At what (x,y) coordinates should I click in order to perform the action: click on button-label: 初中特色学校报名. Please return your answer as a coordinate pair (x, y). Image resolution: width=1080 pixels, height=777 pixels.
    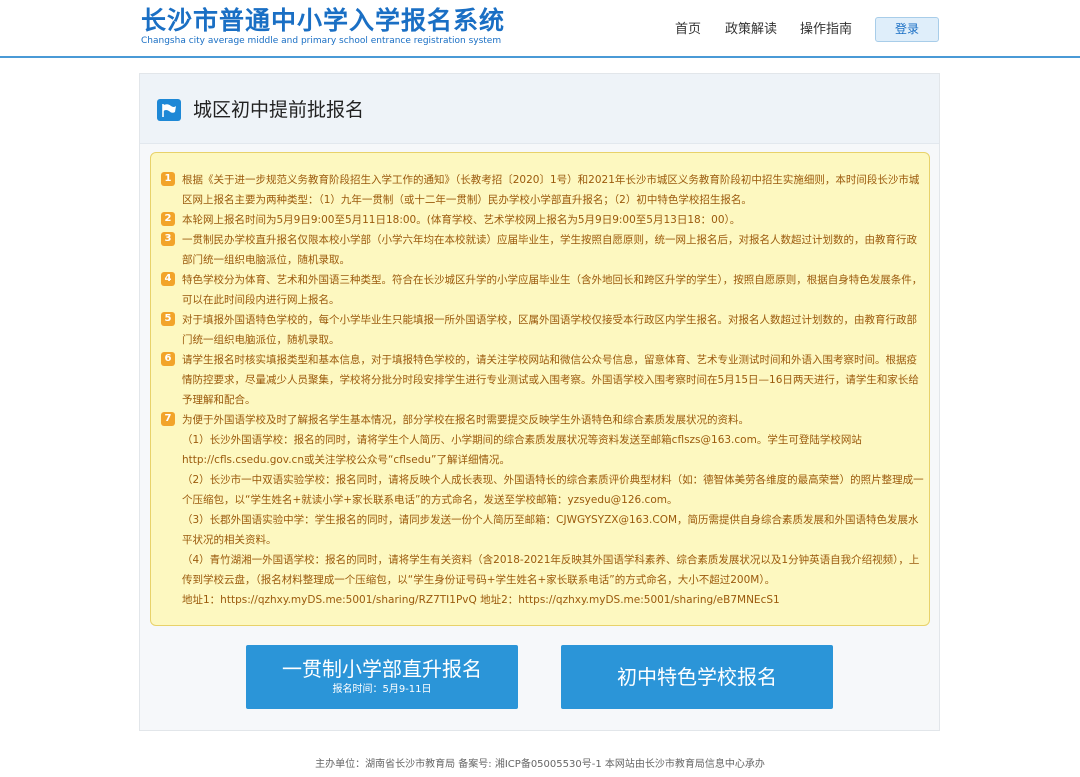
    Looking at the image, I should click on (697, 677).